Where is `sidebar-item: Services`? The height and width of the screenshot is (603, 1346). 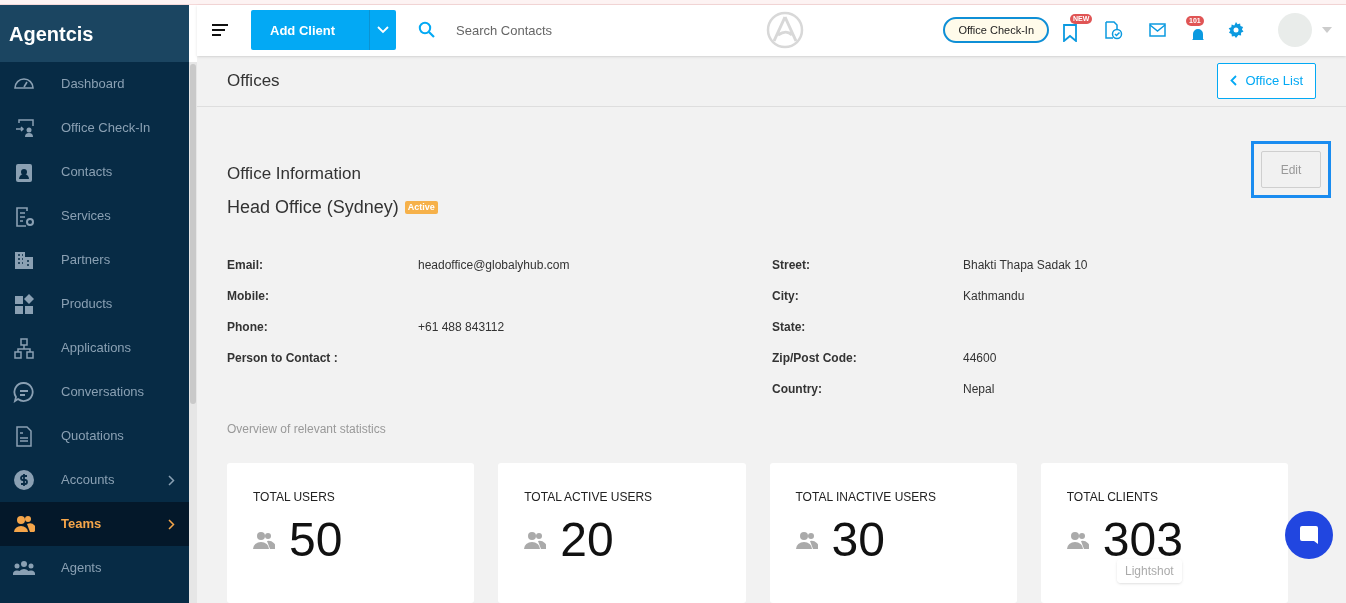 sidebar-item: Services is located at coordinates (94, 216).